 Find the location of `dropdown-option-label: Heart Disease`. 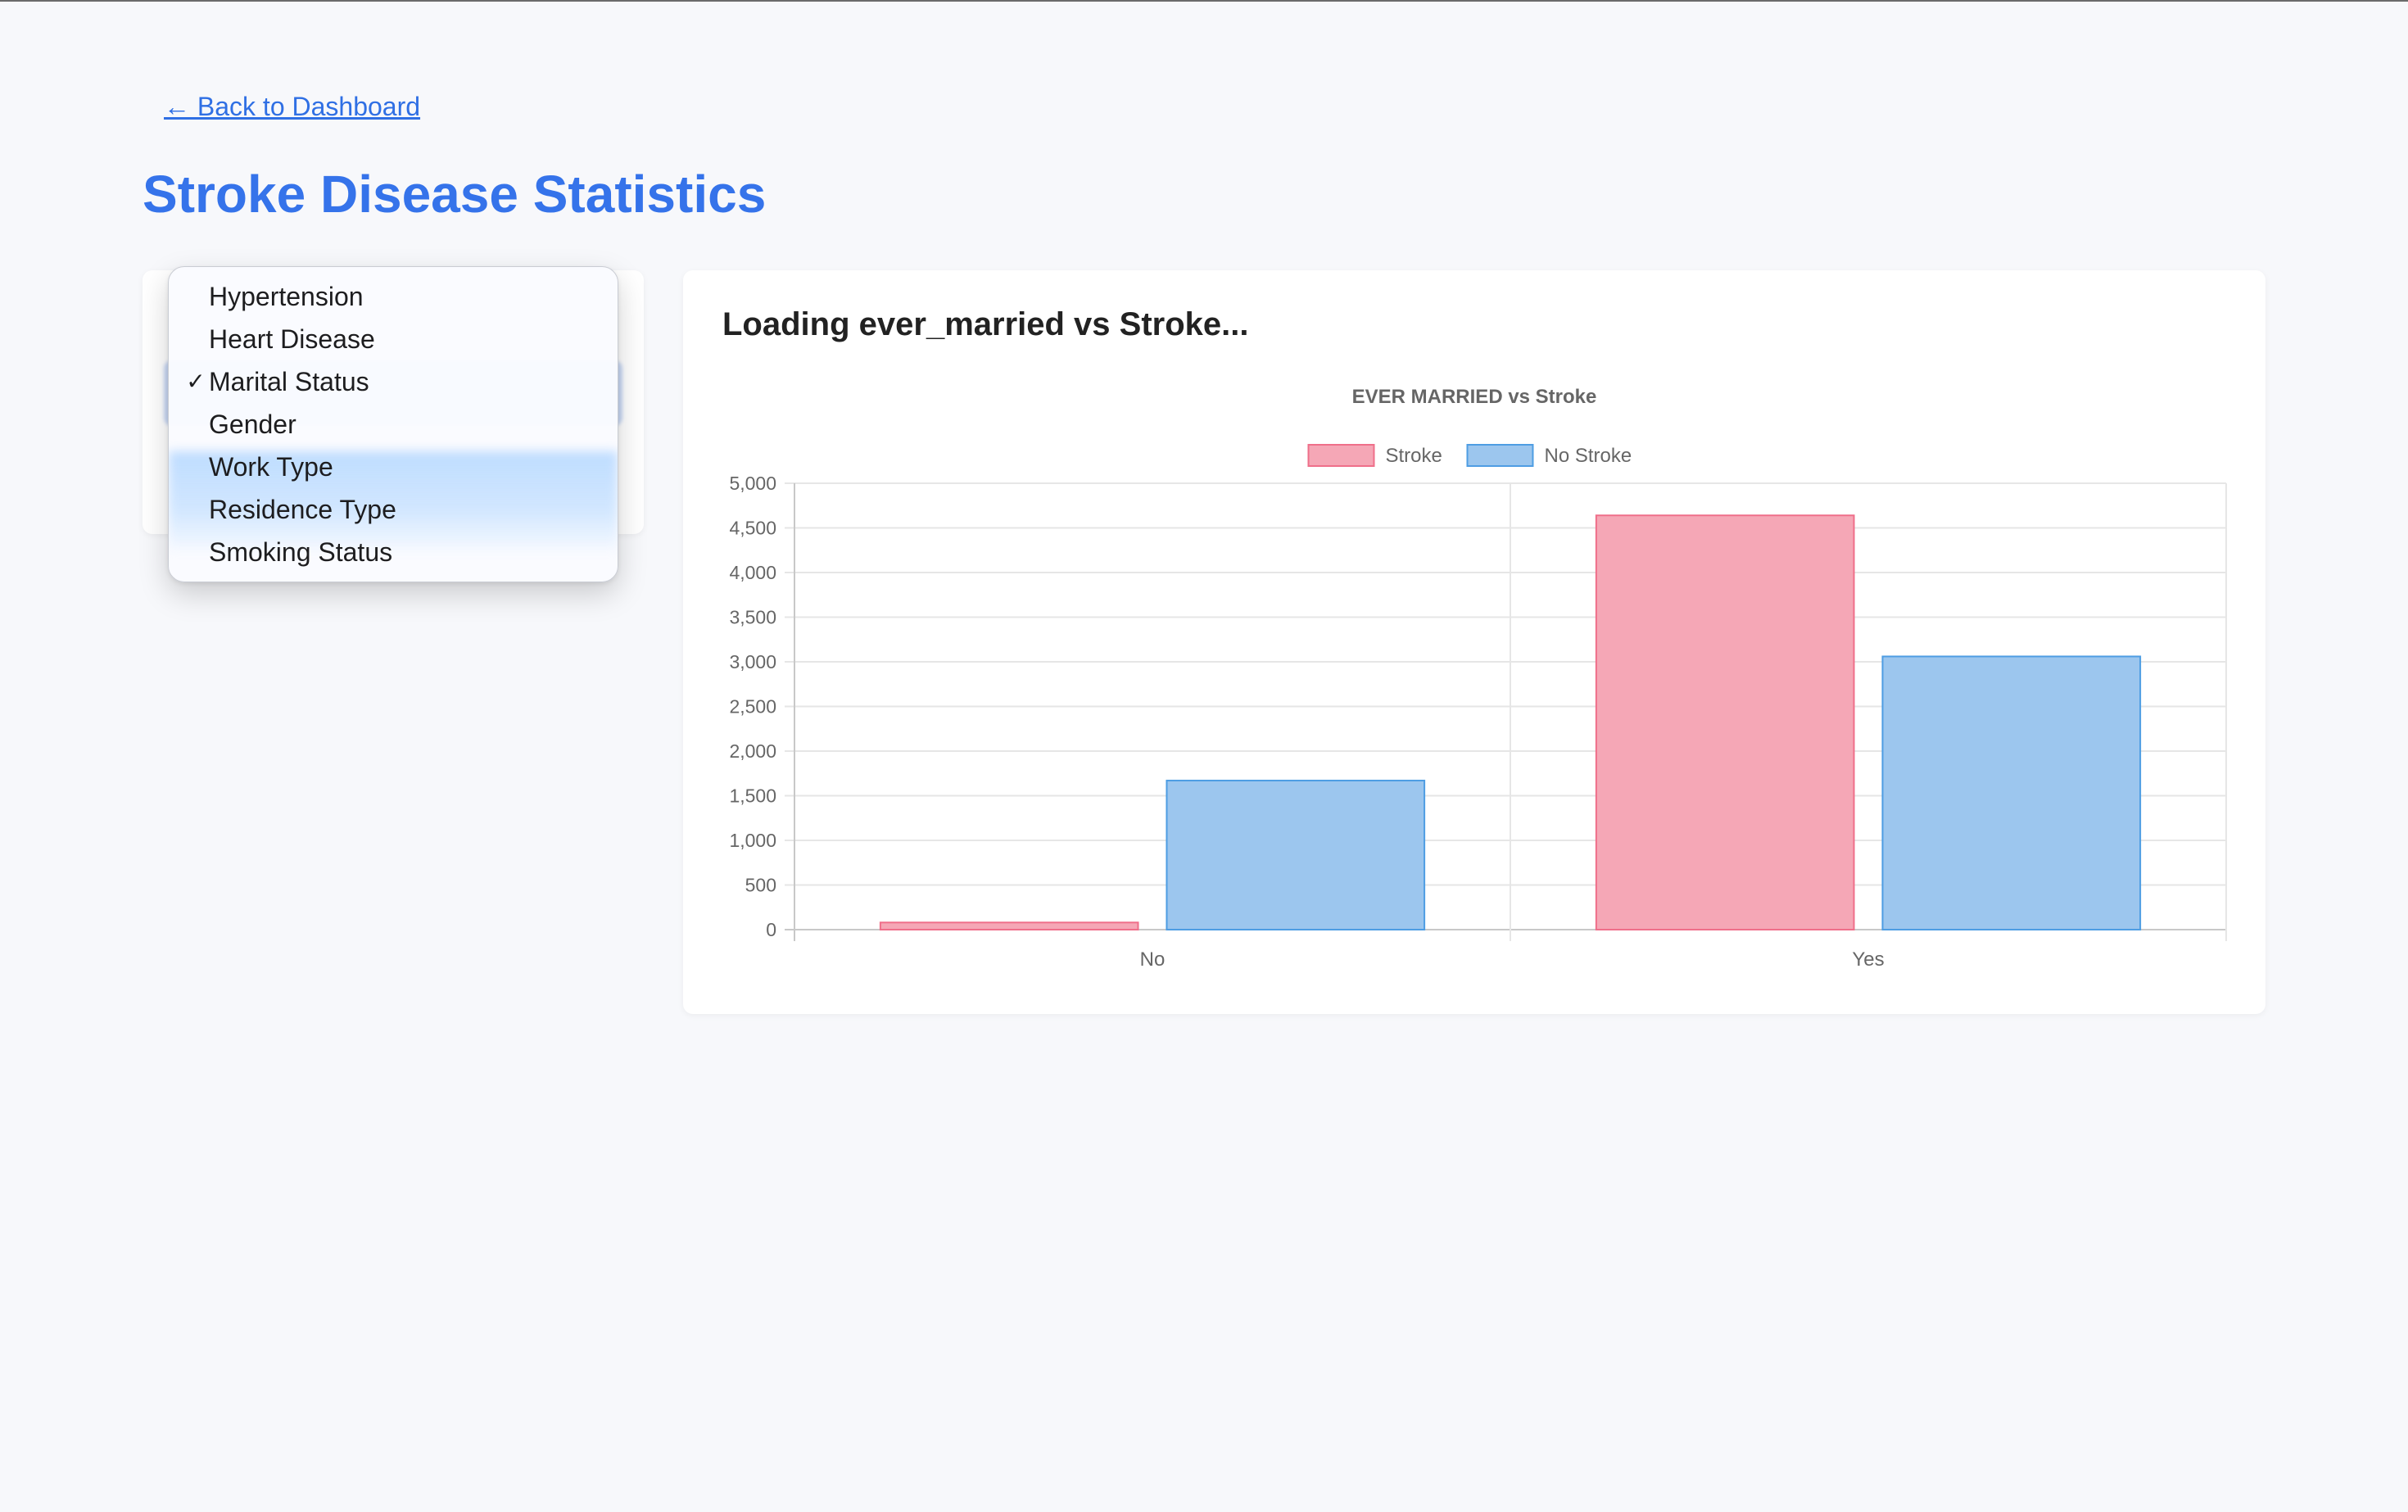

dropdown-option-label: Heart Disease is located at coordinates (292, 339).